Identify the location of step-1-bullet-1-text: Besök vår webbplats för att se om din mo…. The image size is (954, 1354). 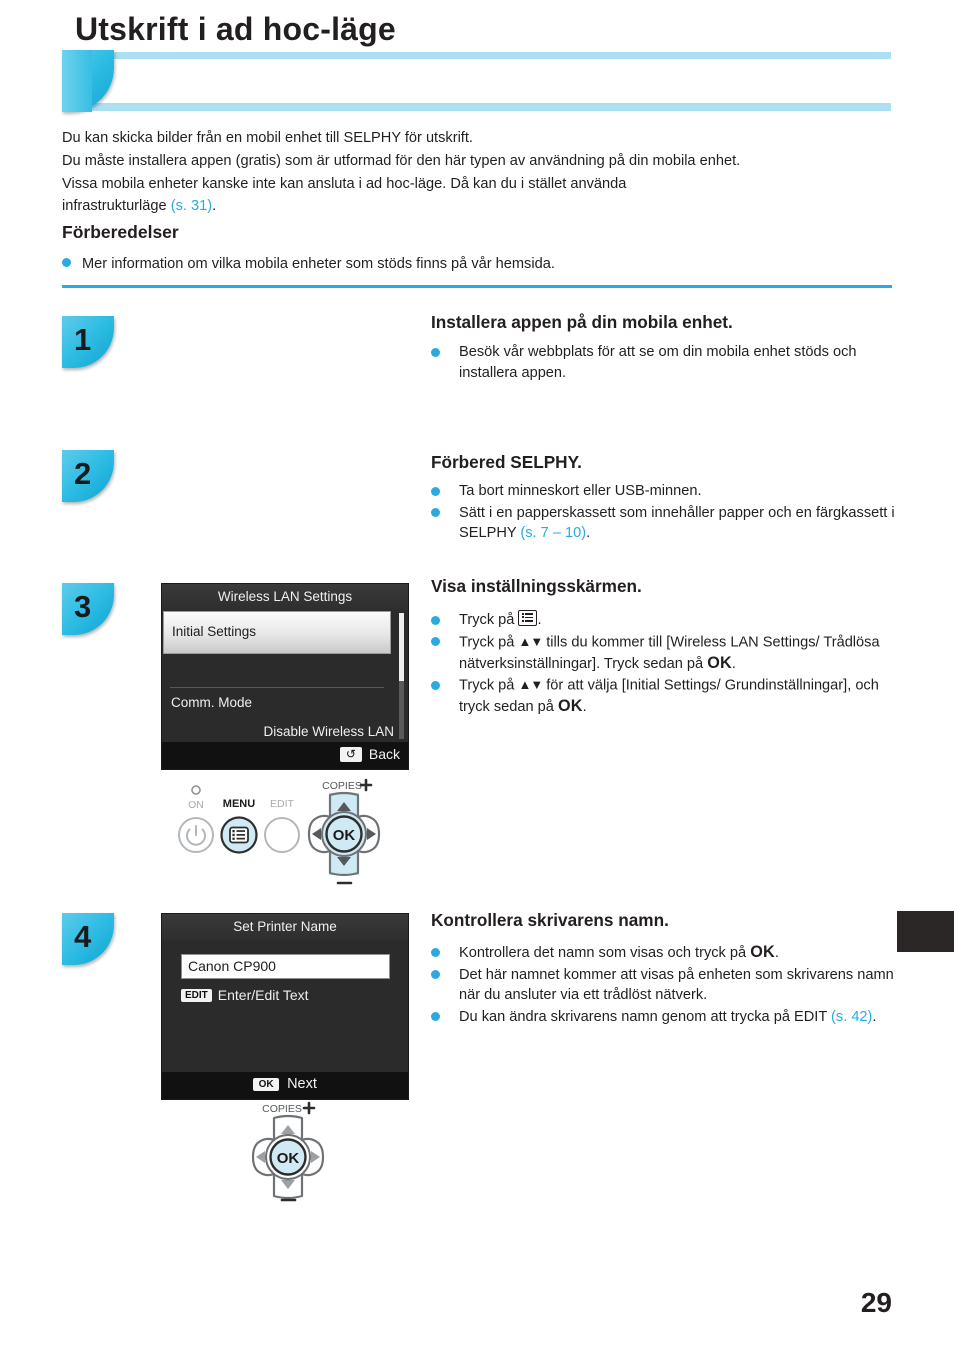
(658, 362).